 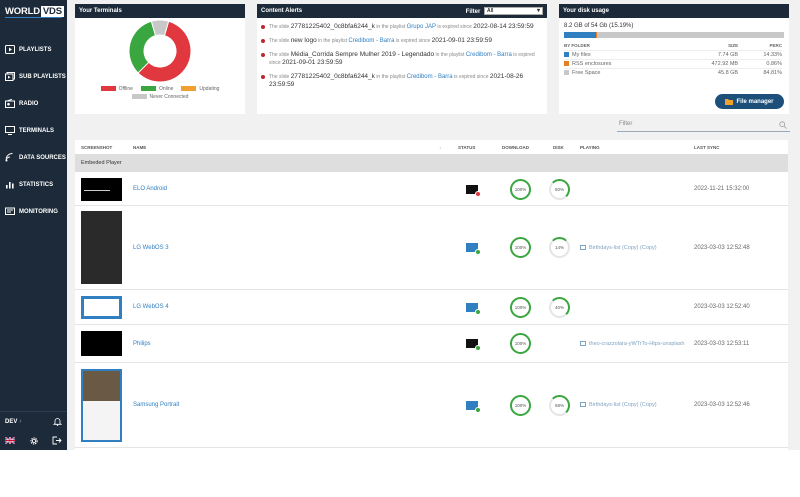 I want to click on play-square-icon, so click(x=10, y=49).